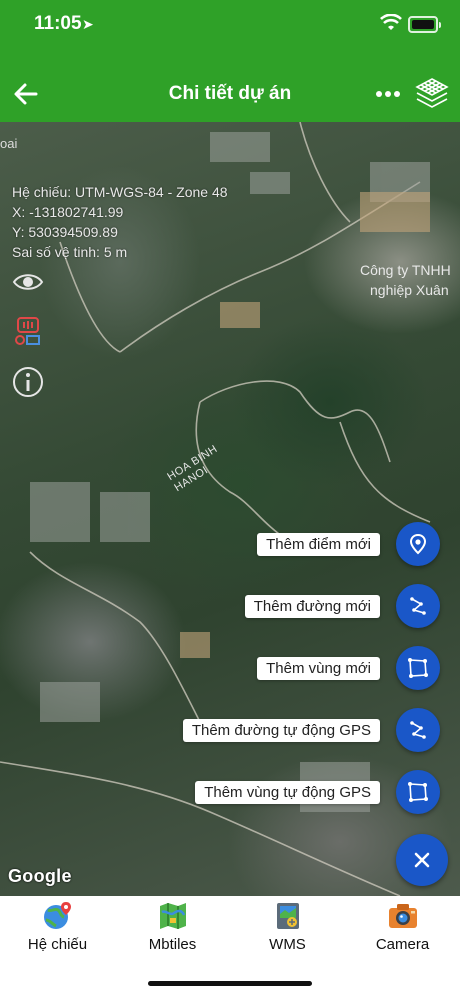 The width and height of the screenshot is (460, 996). I want to click on add-line-button, so click(418, 606).